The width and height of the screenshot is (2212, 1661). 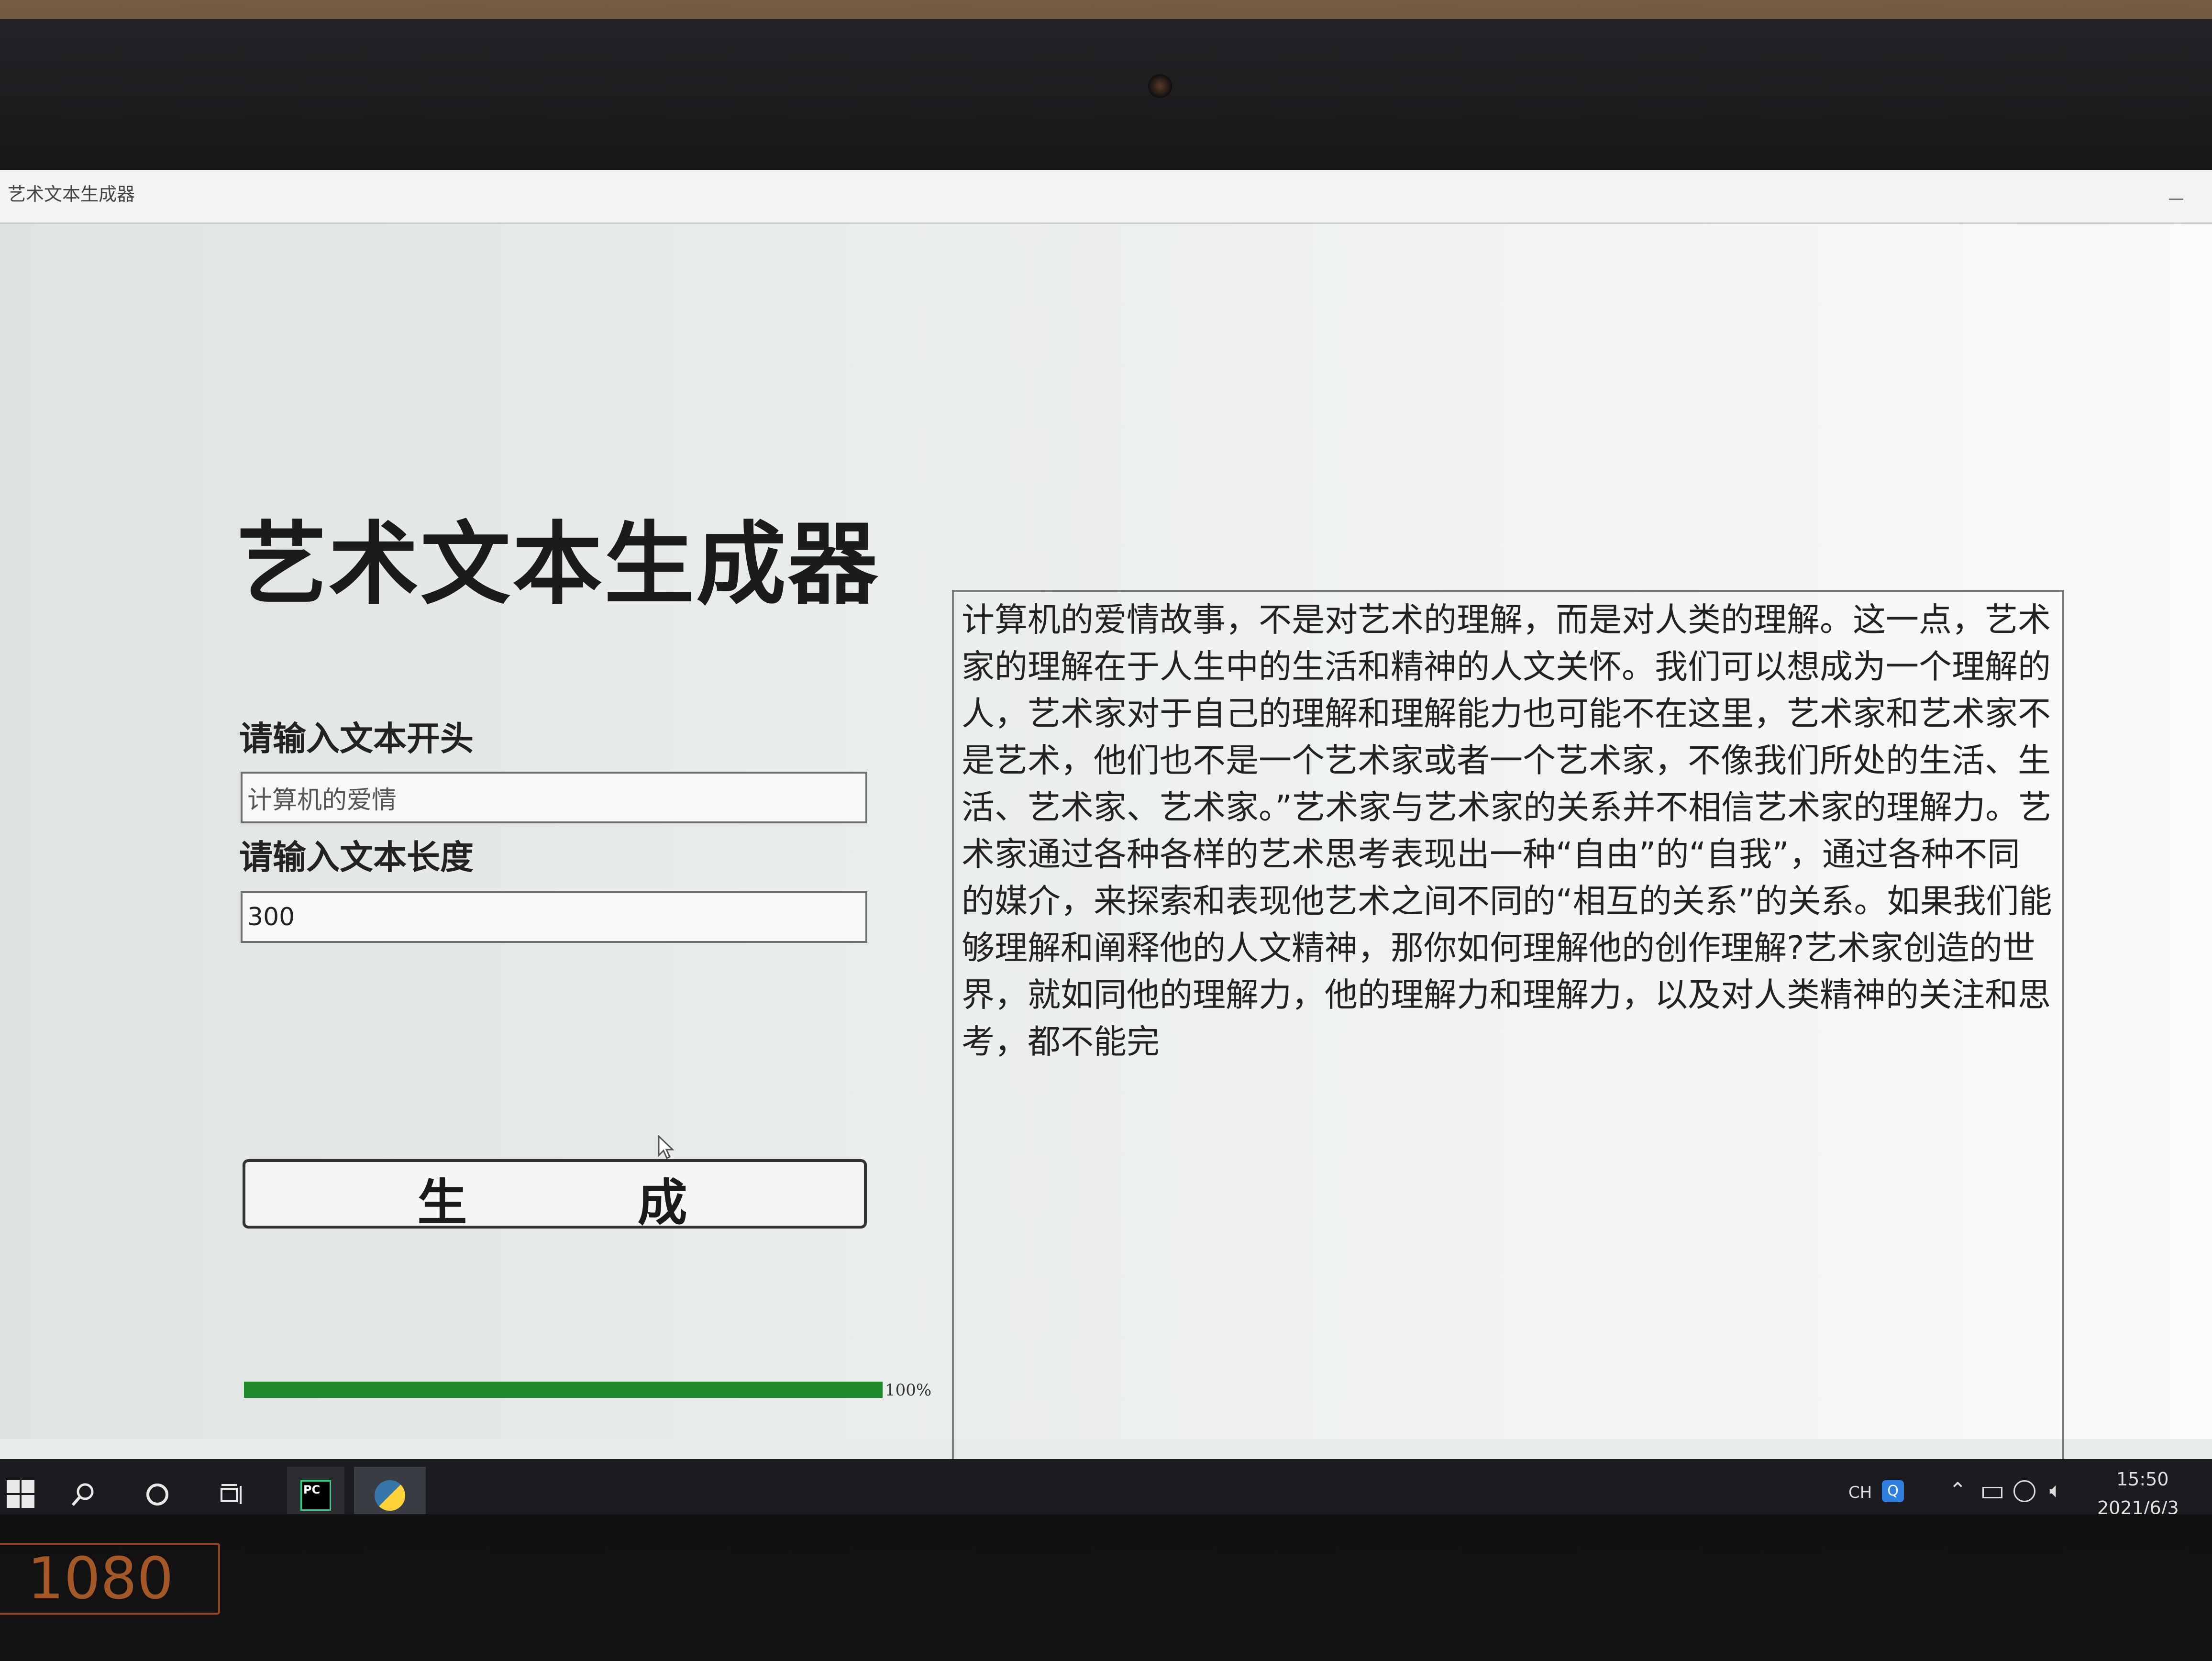 What do you see at coordinates (110, 1579) in the screenshot?
I see `resolution-sticker: 1080` at bounding box center [110, 1579].